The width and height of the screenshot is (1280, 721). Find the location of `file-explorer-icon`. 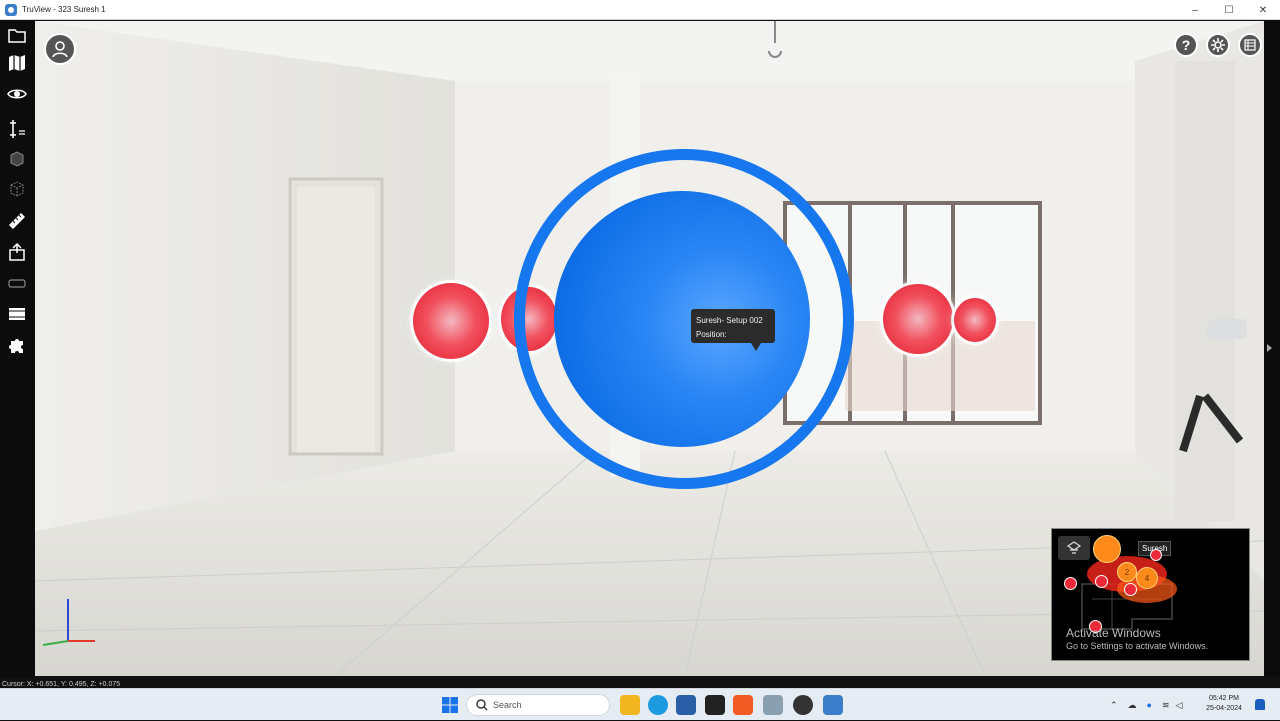

file-explorer-icon is located at coordinates (630, 705).